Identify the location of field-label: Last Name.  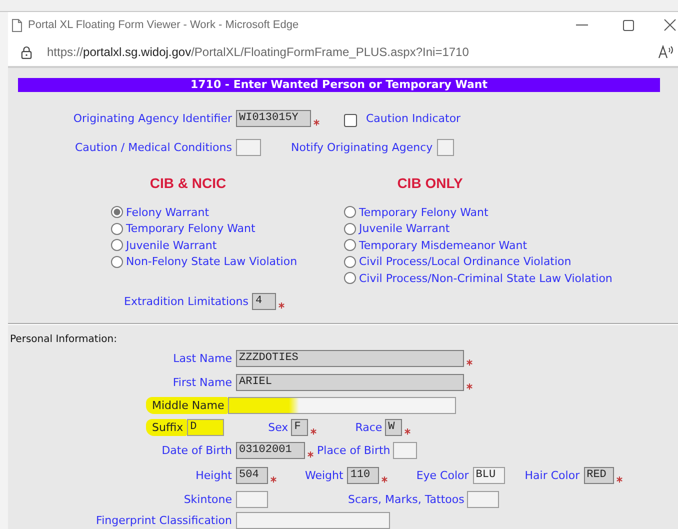
(202, 358).